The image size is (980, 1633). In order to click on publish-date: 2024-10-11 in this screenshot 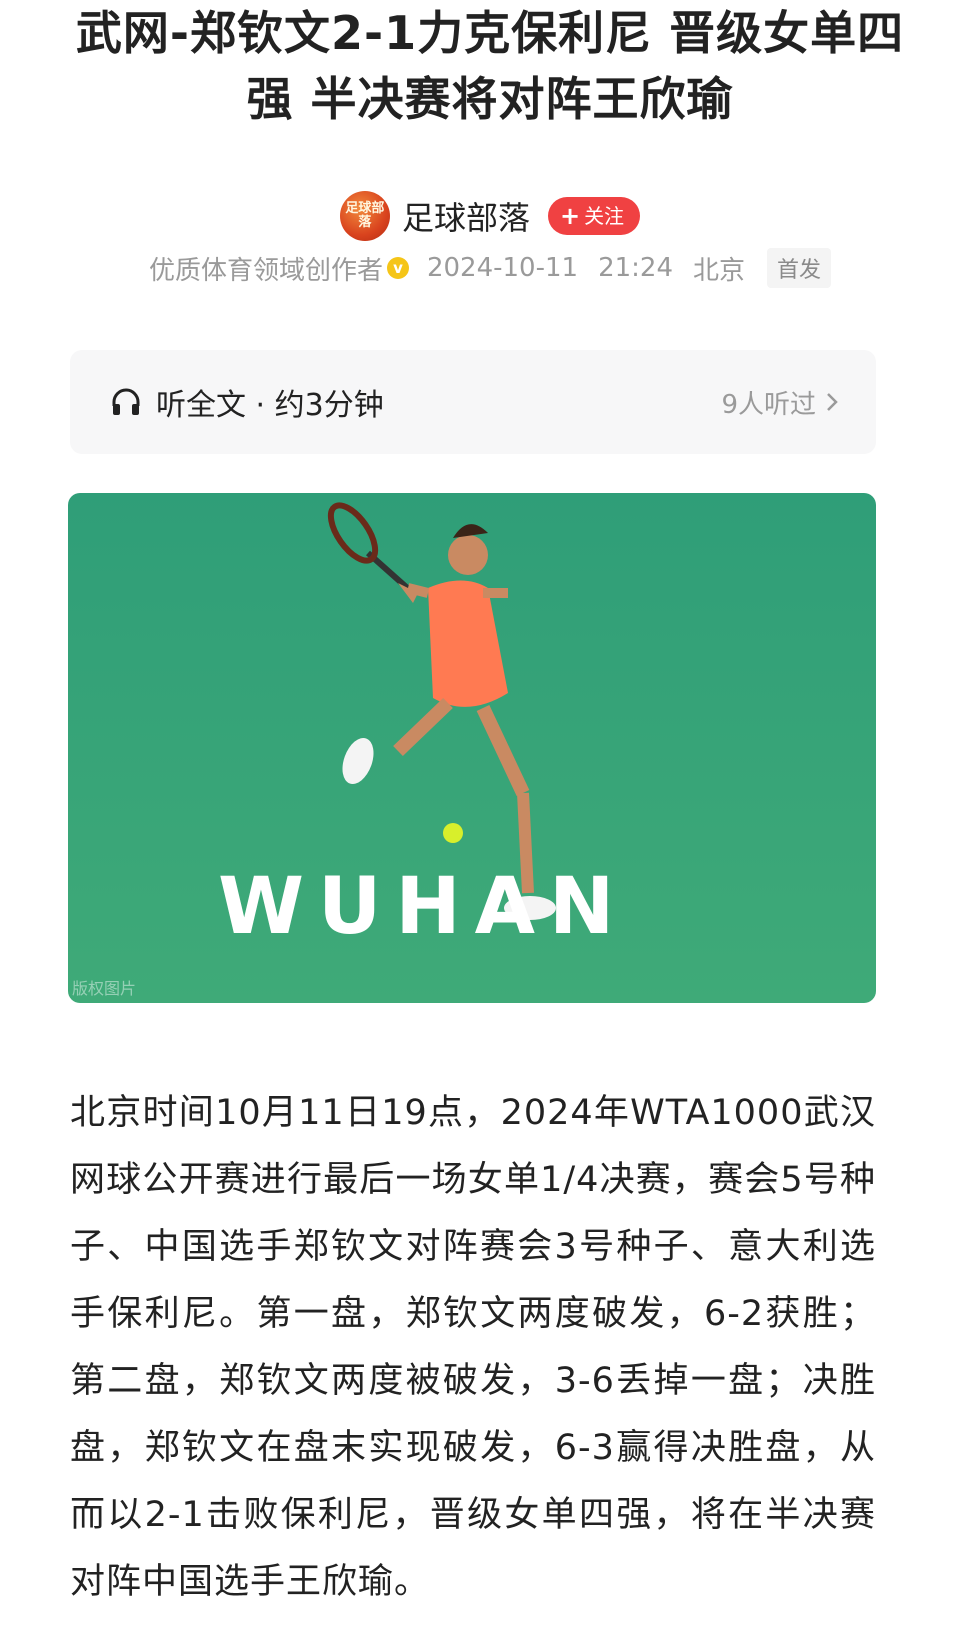, I will do `click(502, 268)`.